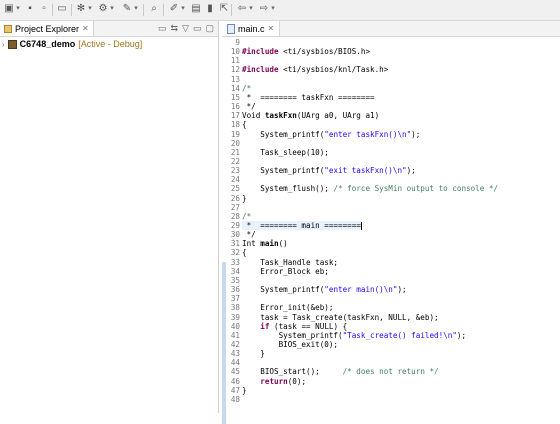 This screenshot has height=424, width=560. I want to click on new-icon: ▣, so click(9, 9).